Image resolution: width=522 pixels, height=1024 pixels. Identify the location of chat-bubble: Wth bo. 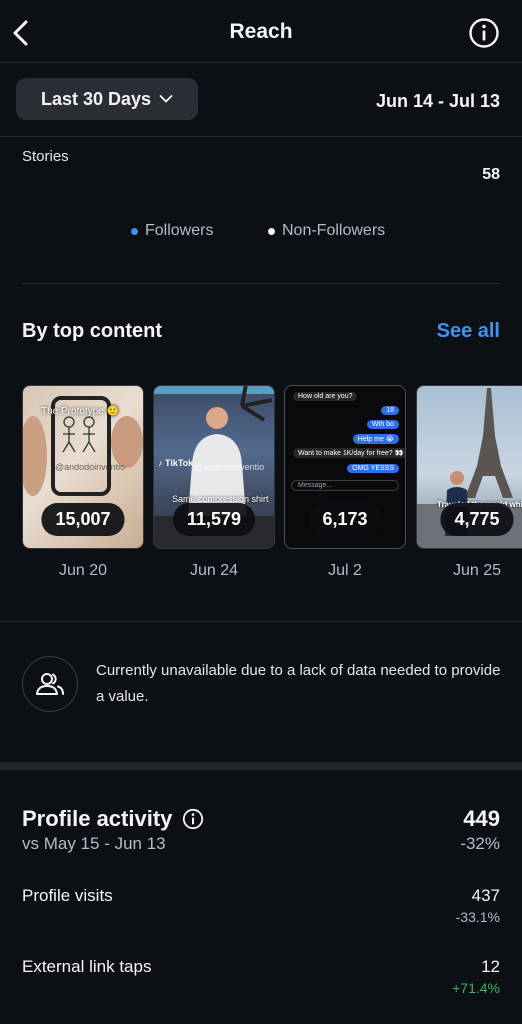
(382, 424).